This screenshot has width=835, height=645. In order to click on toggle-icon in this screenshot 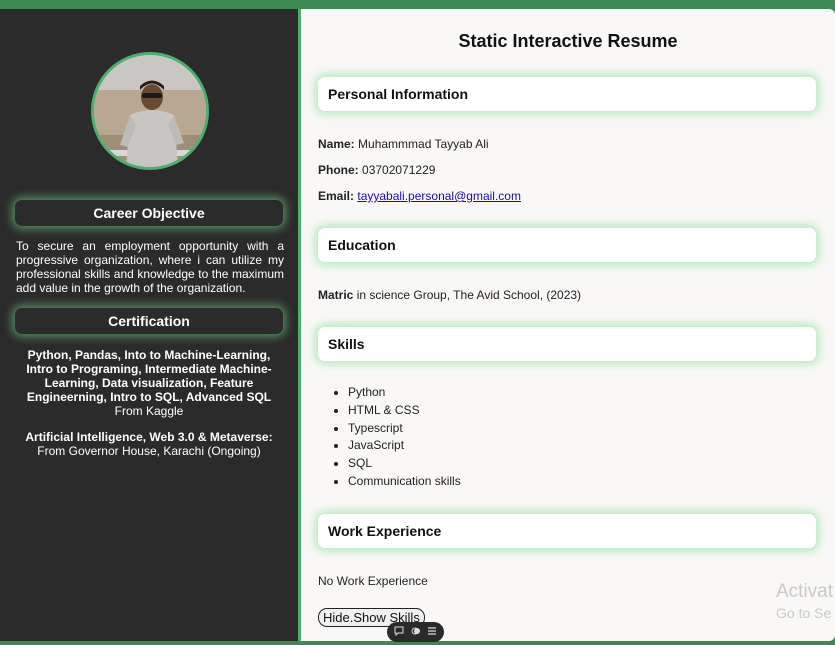, I will do `click(416, 632)`.